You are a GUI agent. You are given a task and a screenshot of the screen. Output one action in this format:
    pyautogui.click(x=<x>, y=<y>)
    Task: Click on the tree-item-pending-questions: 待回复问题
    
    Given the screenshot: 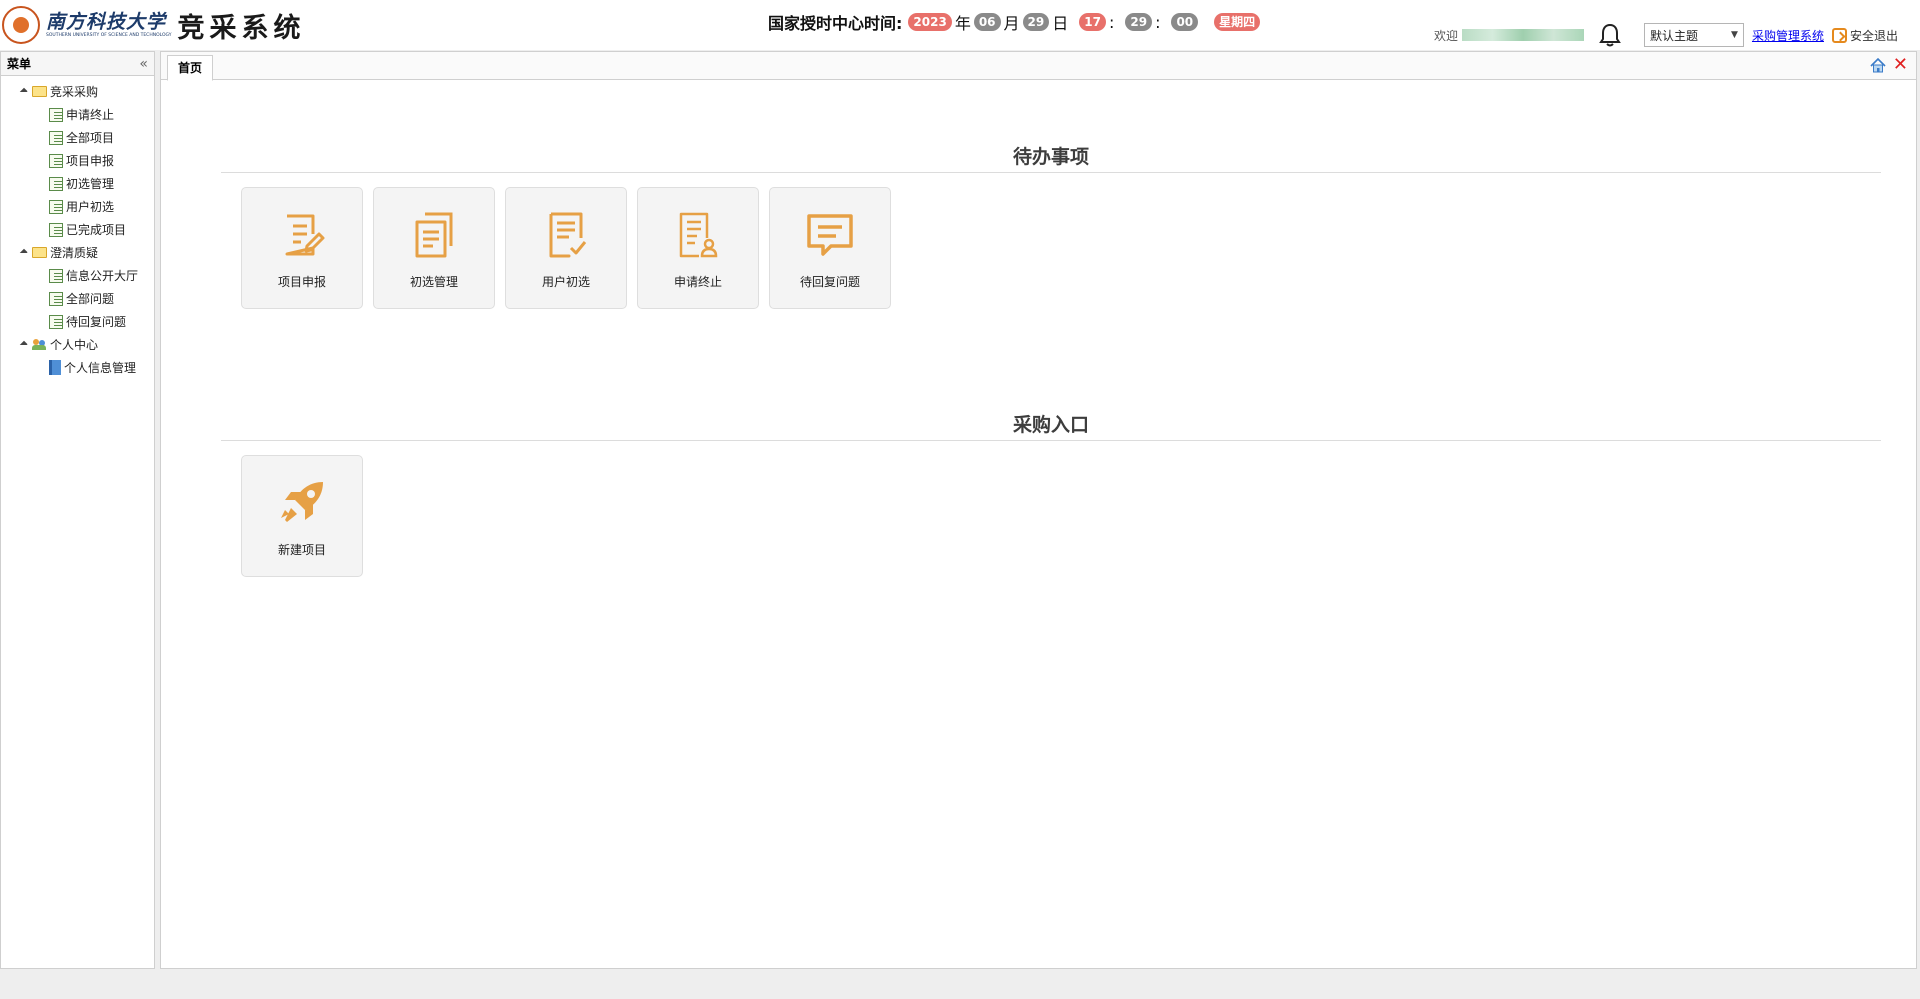 What is the action you would take?
    pyautogui.click(x=77, y=321)
    